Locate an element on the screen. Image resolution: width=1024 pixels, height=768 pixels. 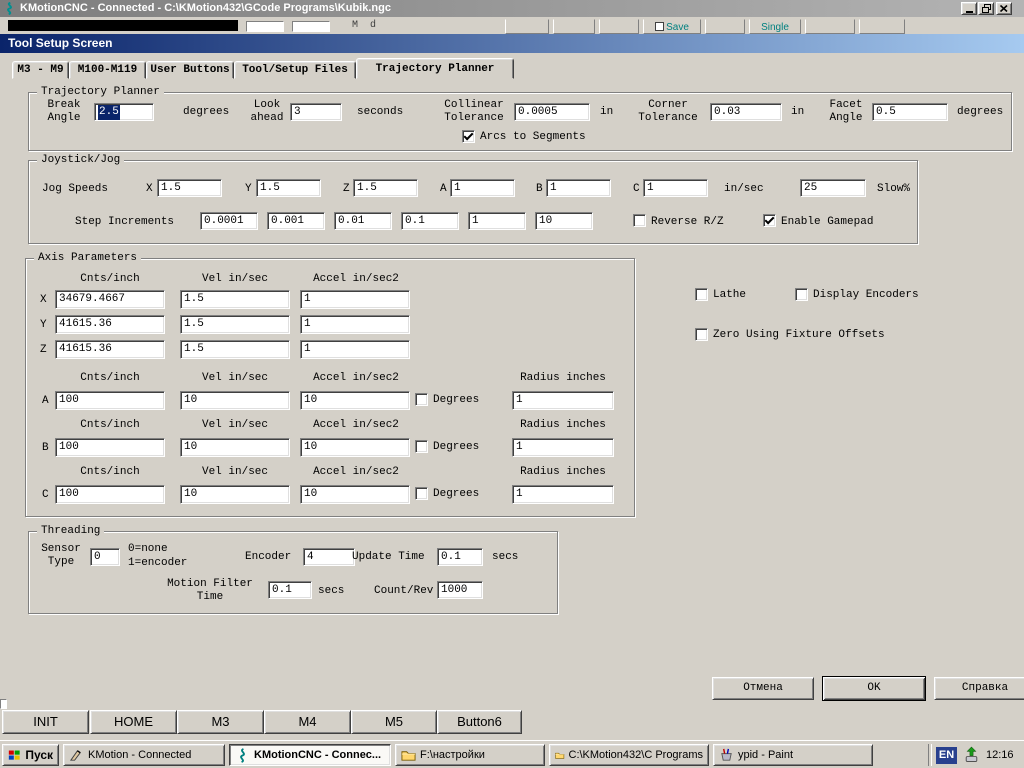
collinear-tolerance-input: 0.0005 is located at coordinates (552, 112).